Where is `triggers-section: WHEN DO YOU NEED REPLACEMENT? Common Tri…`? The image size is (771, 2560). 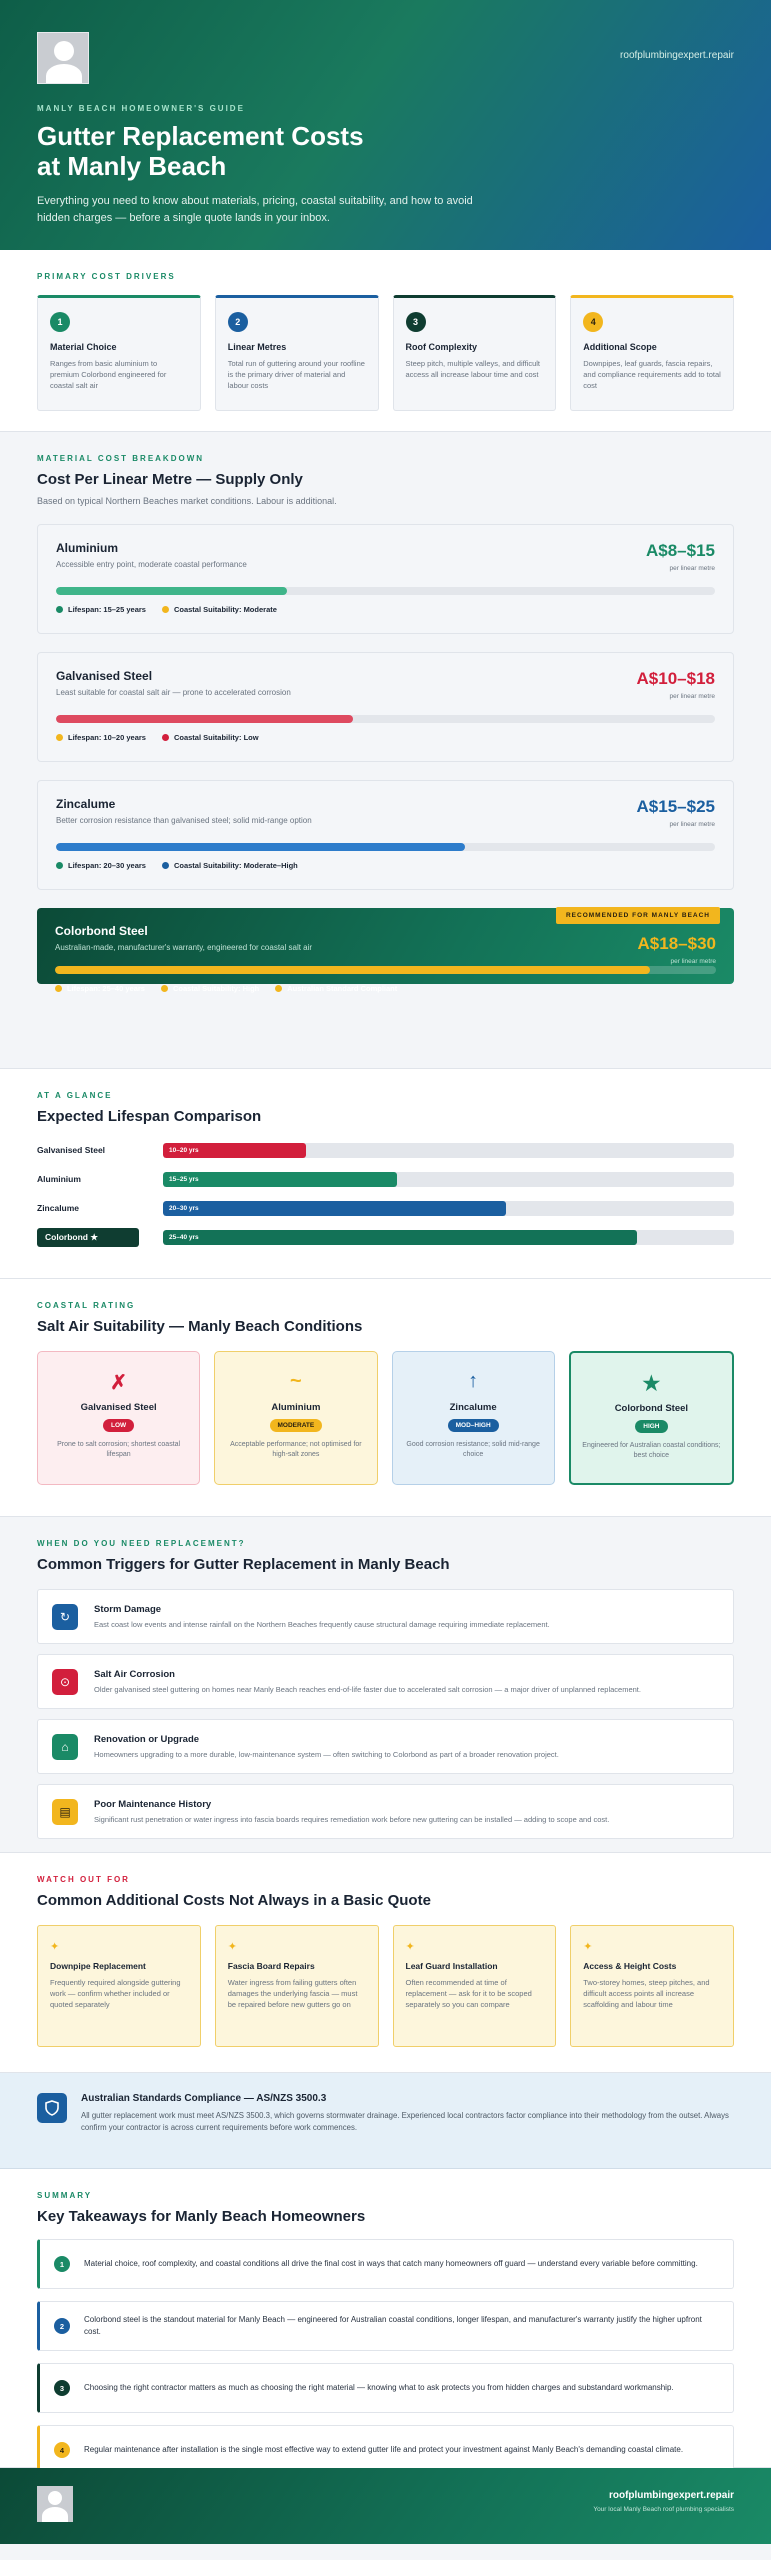 triggers-section: WHEN DO YOU NEED REPLACEMENT? Common Tri… is located at coordinates (385, 1685).